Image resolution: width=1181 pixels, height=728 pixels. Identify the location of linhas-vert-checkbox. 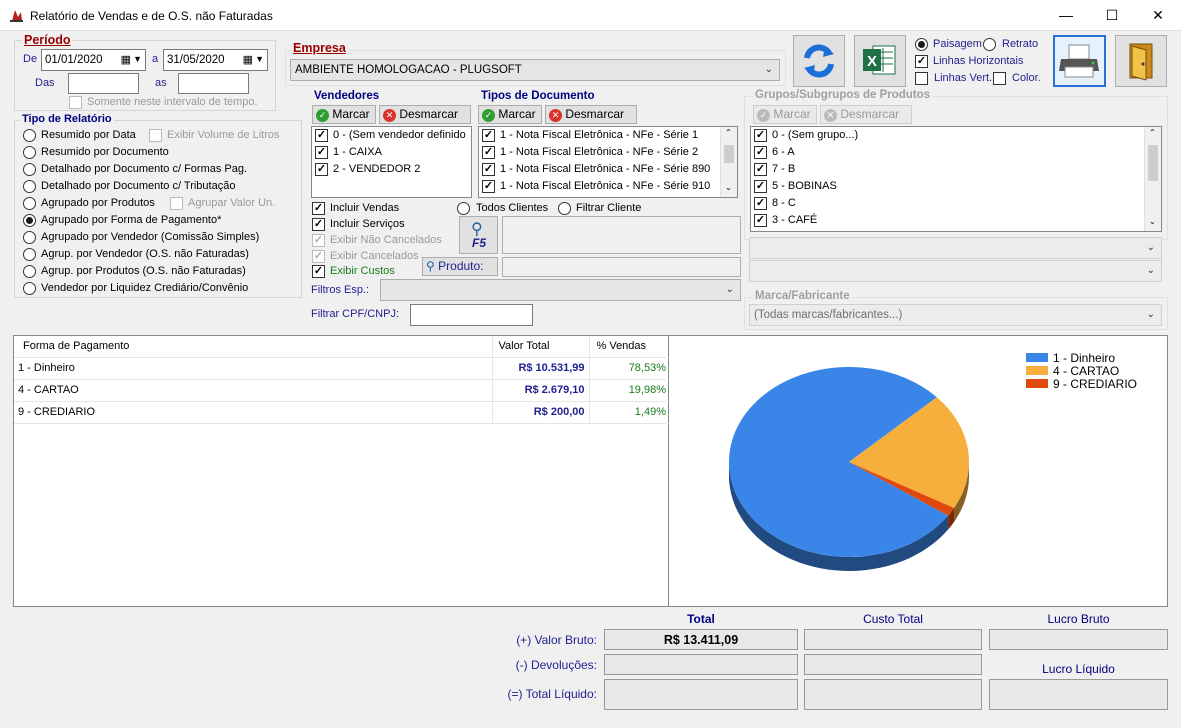
(921, 78).